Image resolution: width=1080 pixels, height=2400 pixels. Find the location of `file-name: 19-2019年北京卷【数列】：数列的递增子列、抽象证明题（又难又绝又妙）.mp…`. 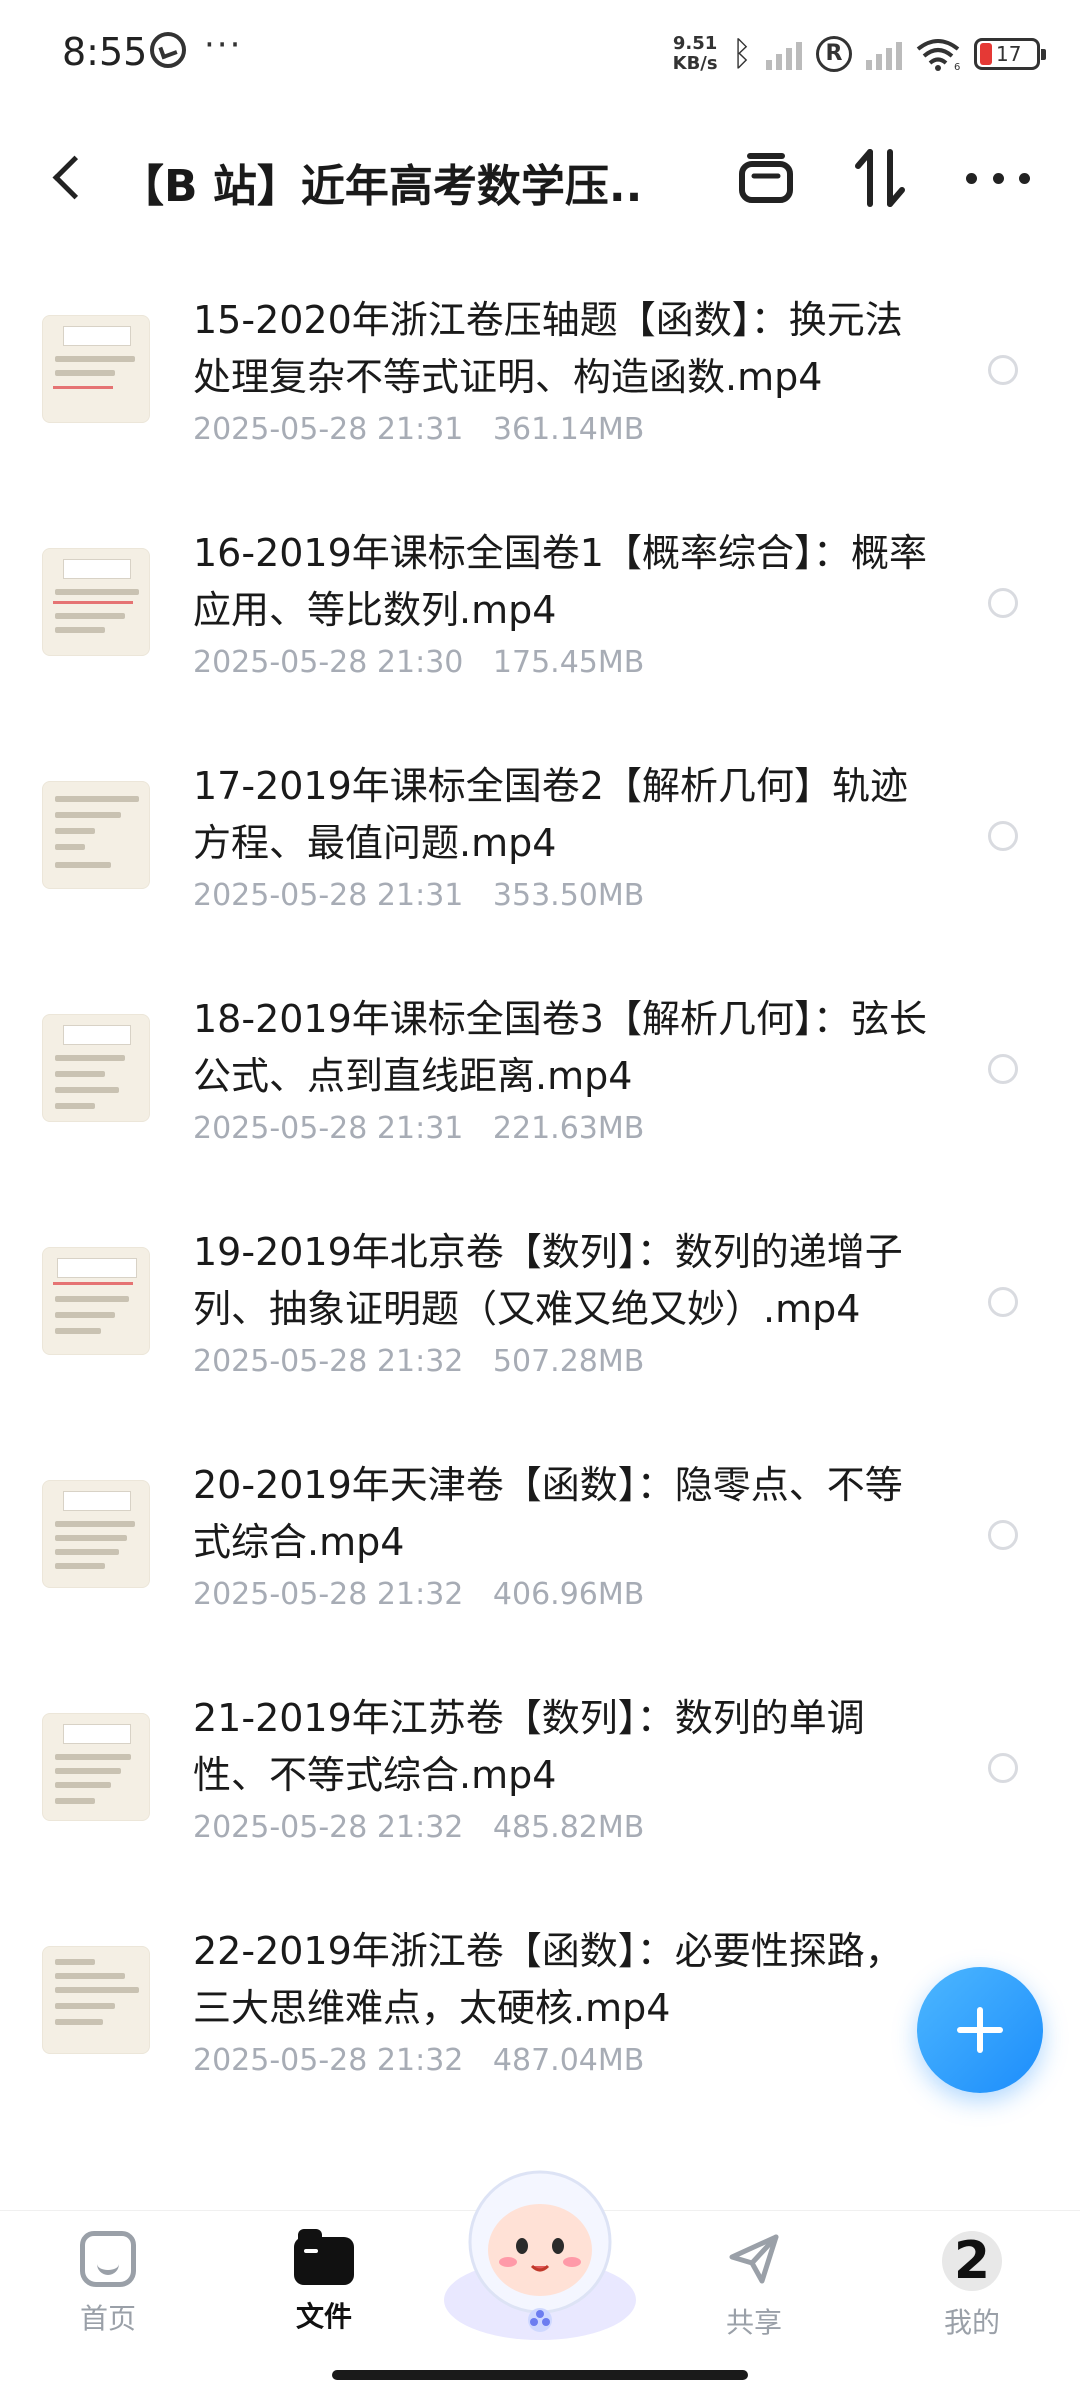

file-name: 19-2019年北京卷【数列】：数列的递增子列、抽象证明题（又难又绝又妙）.mp… is located at coordinates (548, 1280).